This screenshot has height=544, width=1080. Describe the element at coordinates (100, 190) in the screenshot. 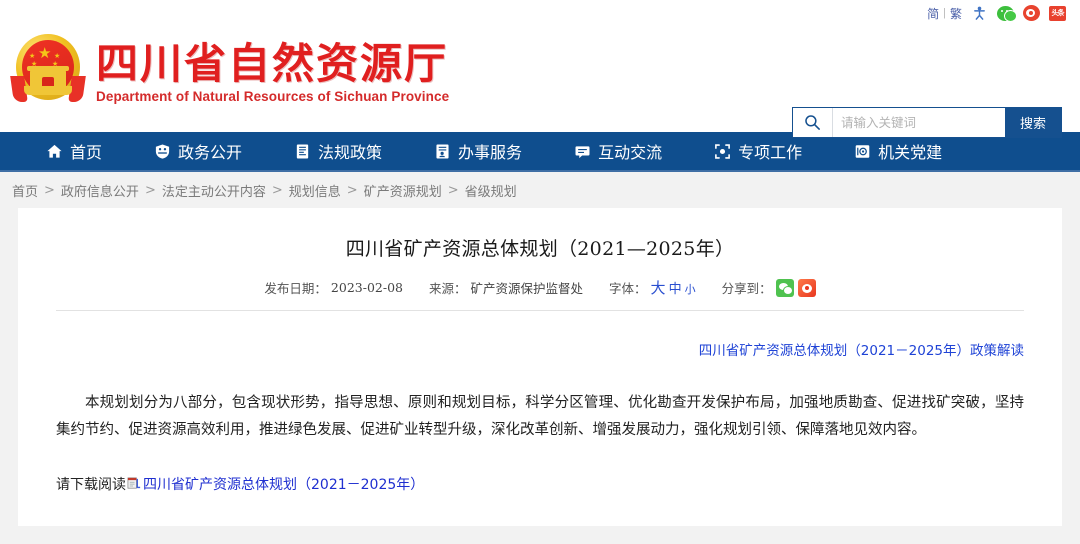

I see `breadcrumb-item-1: 政府信息公开` at that location.